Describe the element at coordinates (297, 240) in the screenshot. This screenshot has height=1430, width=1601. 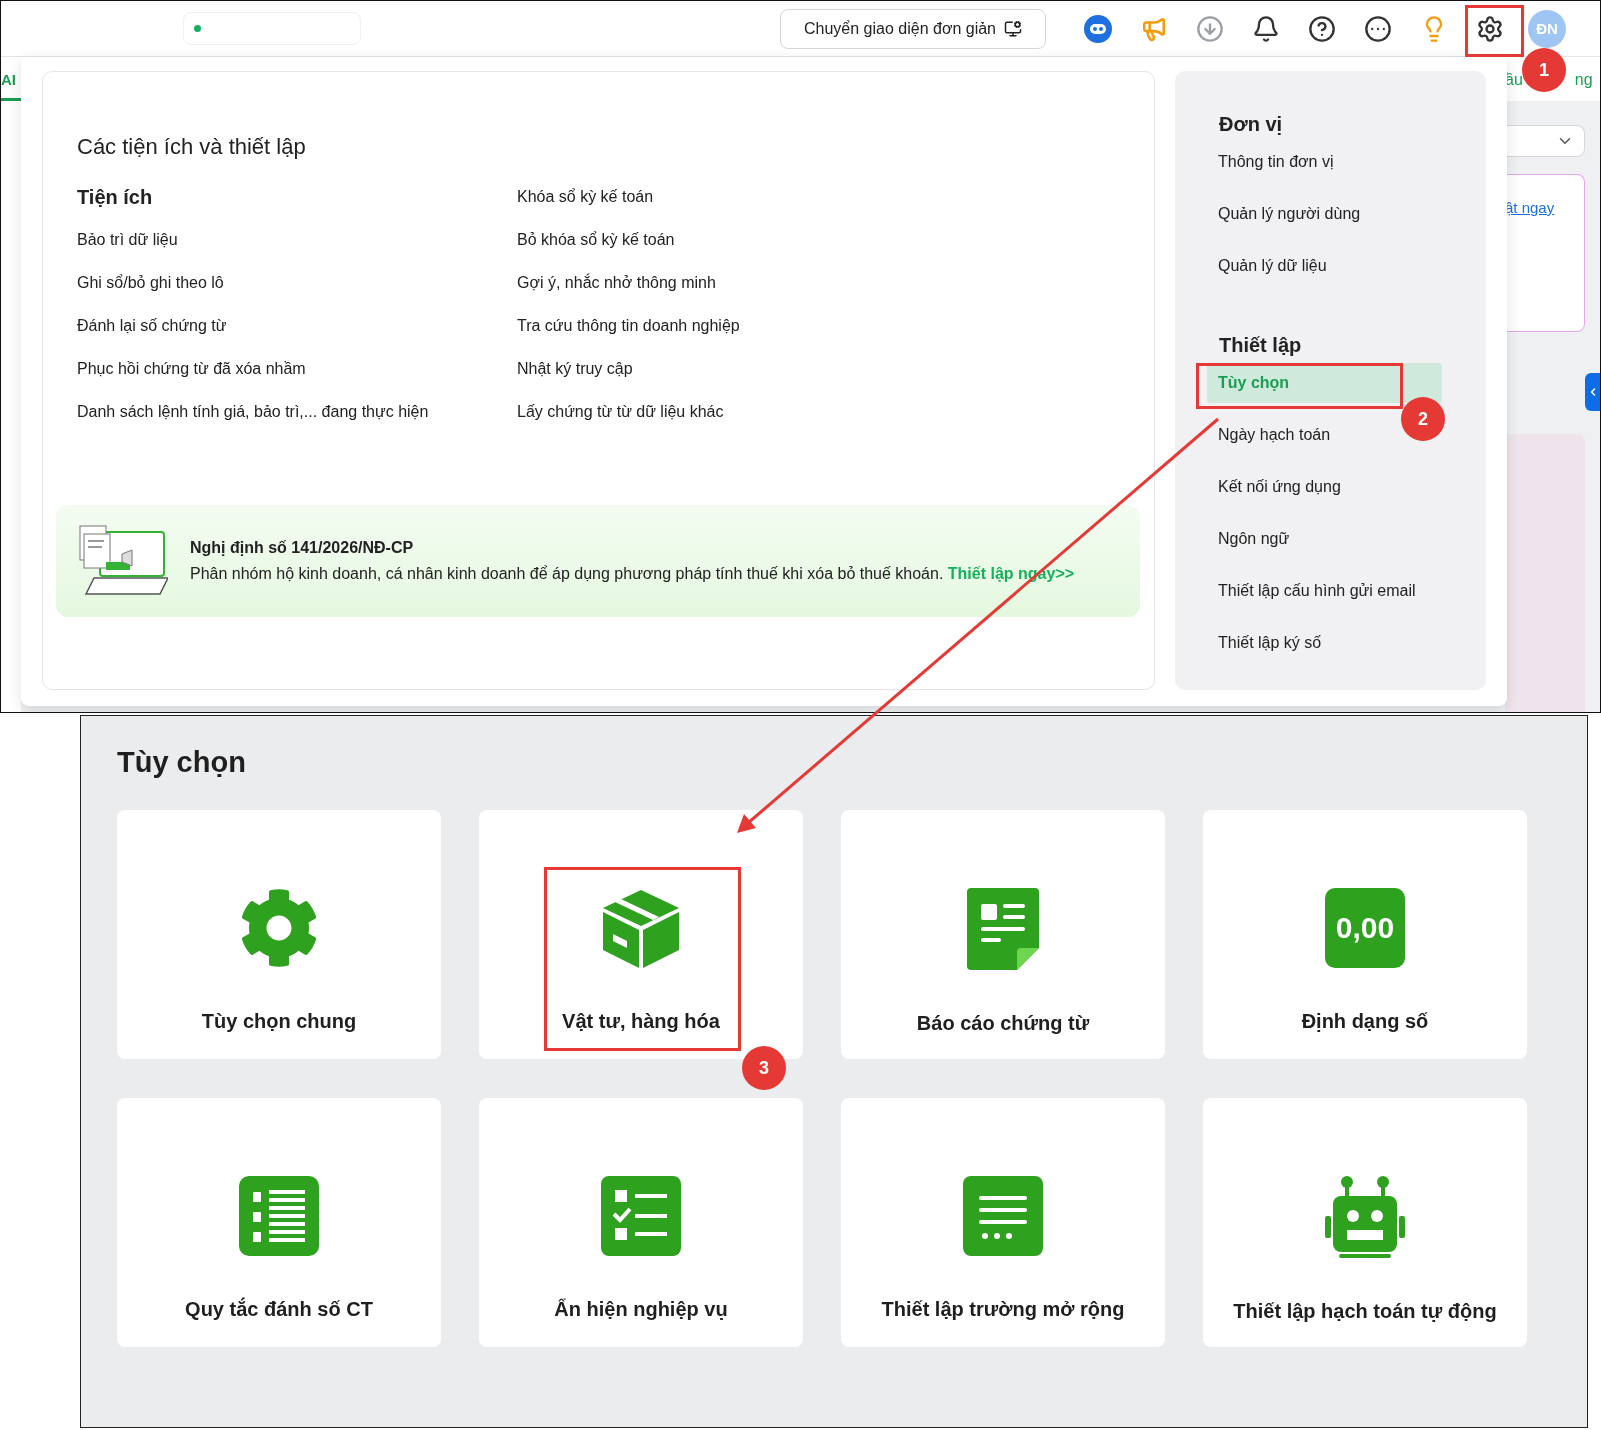
I see `utility-link: Bảo trì dữ liệu` at that location.